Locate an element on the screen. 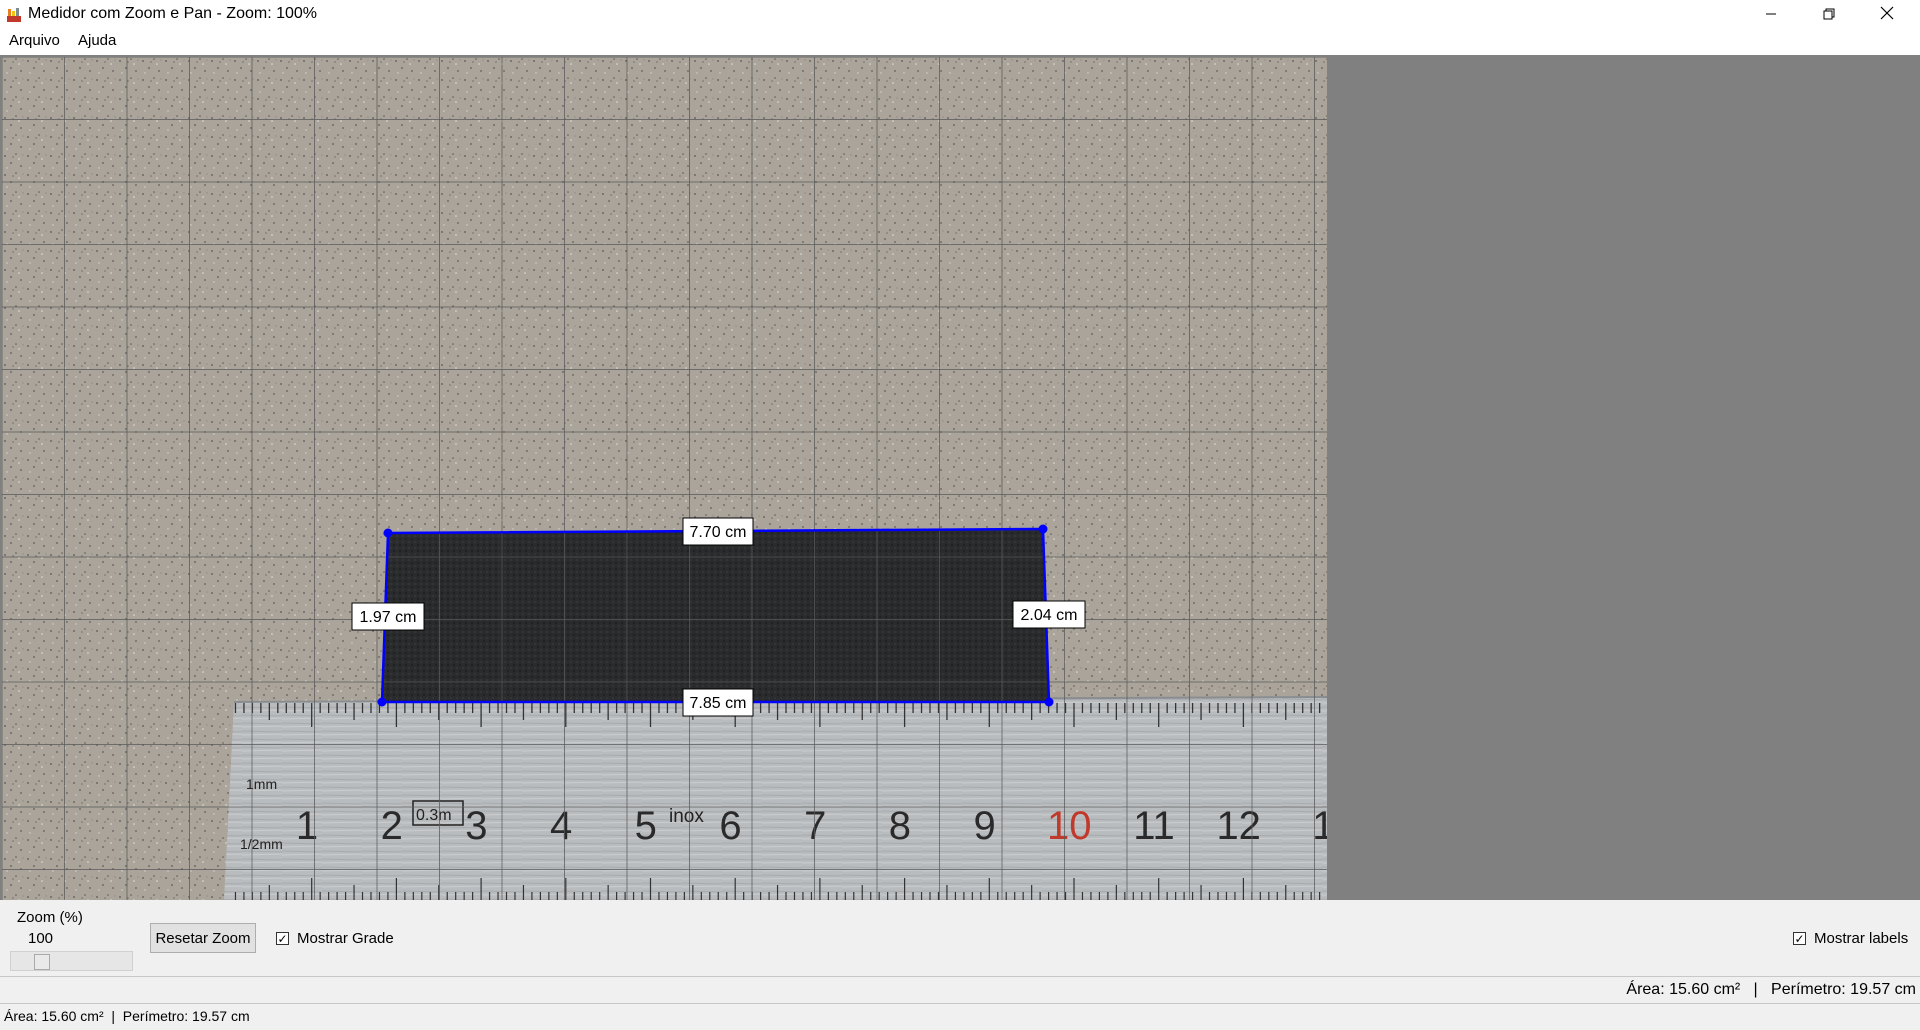 This screenshot has height=1030, width=1920. ruler-number: 2 is located at coordinates (392, 826).